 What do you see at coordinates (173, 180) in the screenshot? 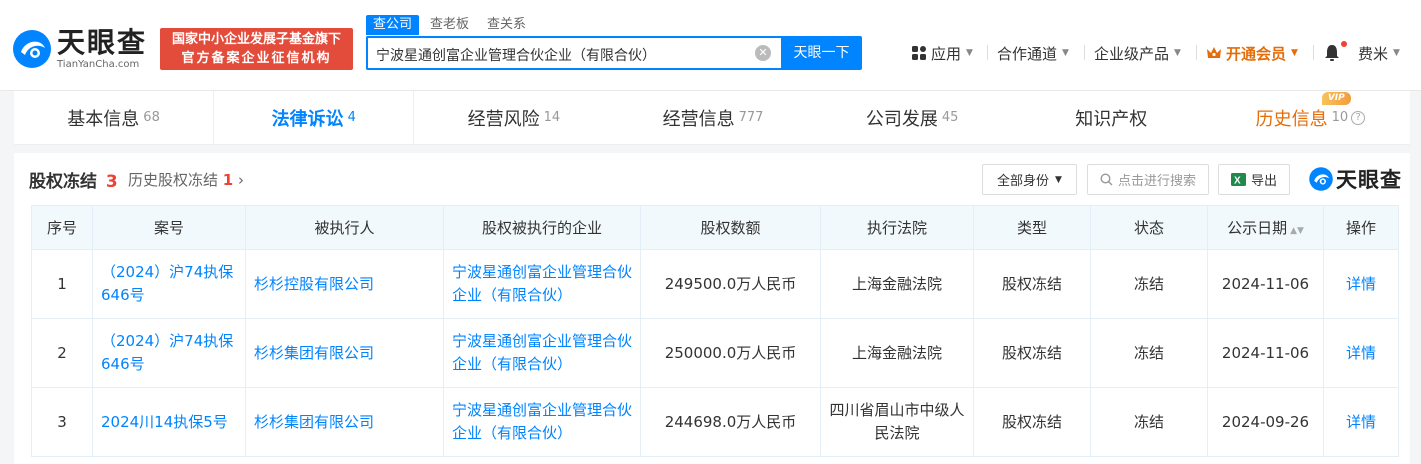
I see `history-label: 历史股权冻结` at bounding box center [173, 180].